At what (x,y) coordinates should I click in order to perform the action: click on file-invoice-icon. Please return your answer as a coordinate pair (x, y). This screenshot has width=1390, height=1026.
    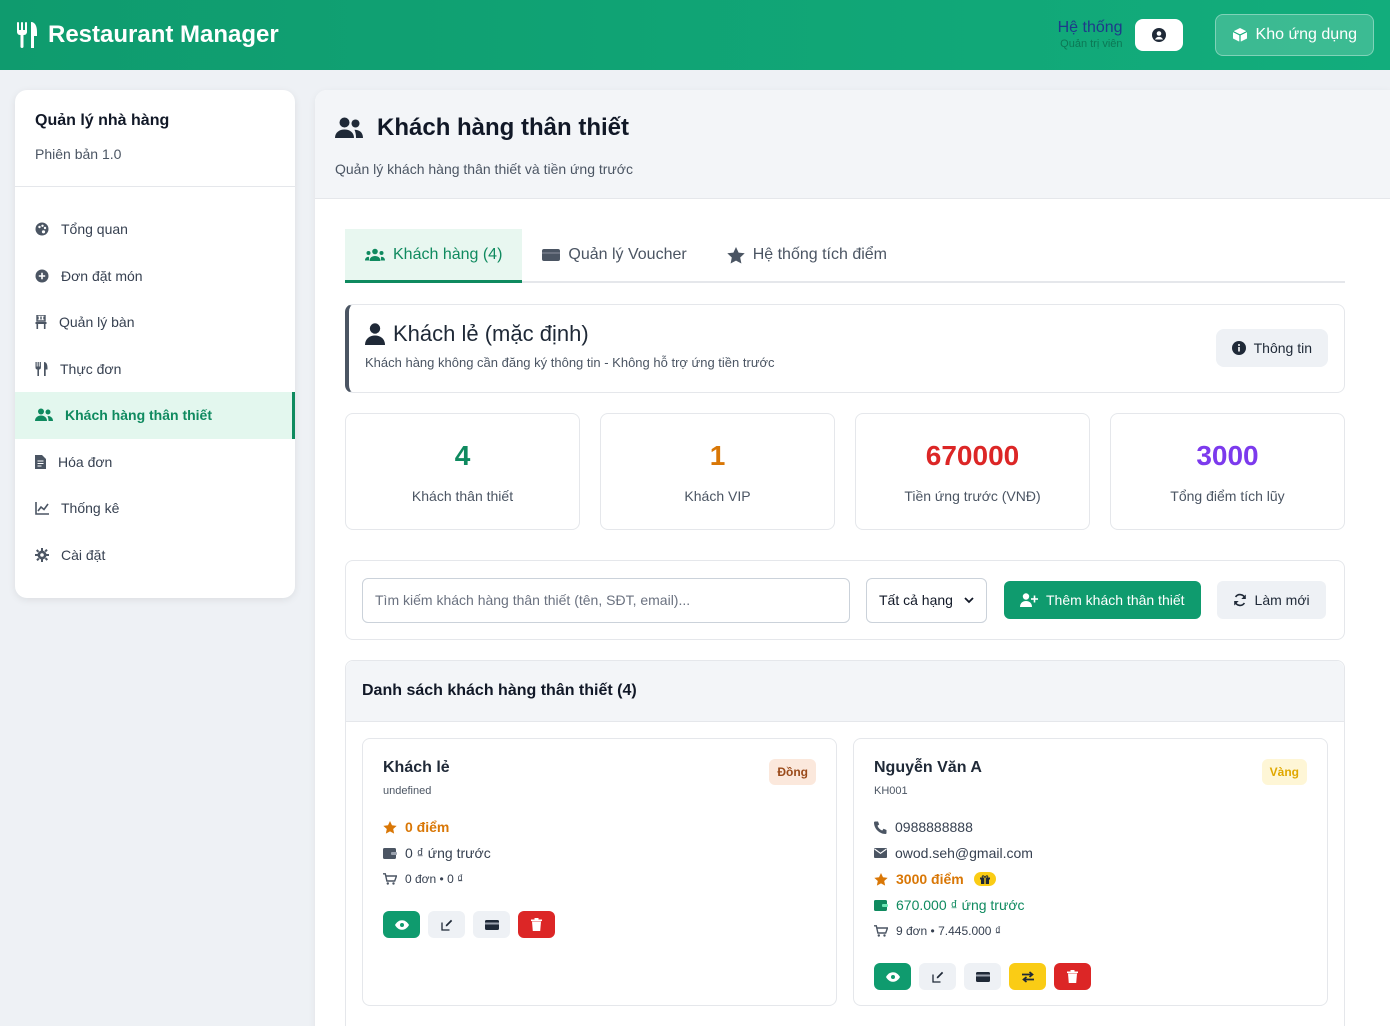
    Looking at the image, I should click on (40, 461).